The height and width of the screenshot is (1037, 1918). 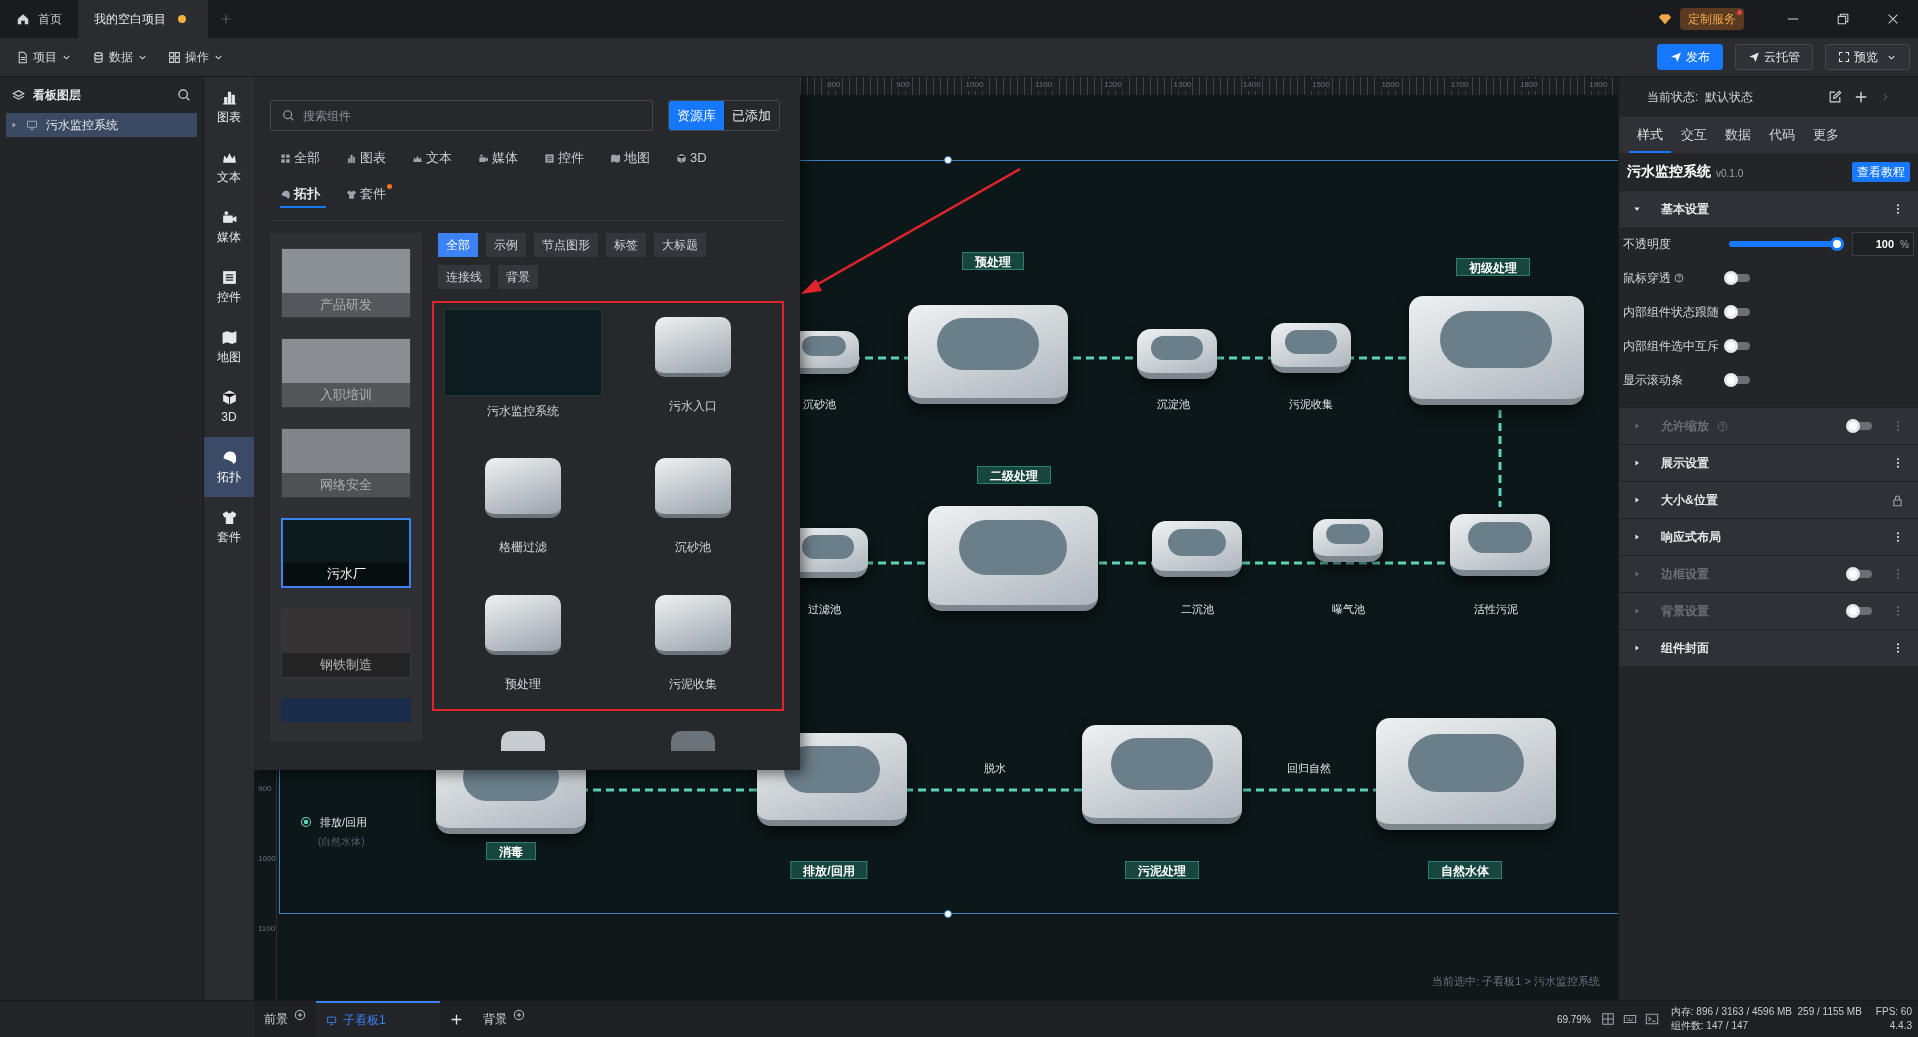 What do you see at coordinates (504, 1019) in the screenshot?
I see `board-tab: 背景` at bounding box center [504, 1019].